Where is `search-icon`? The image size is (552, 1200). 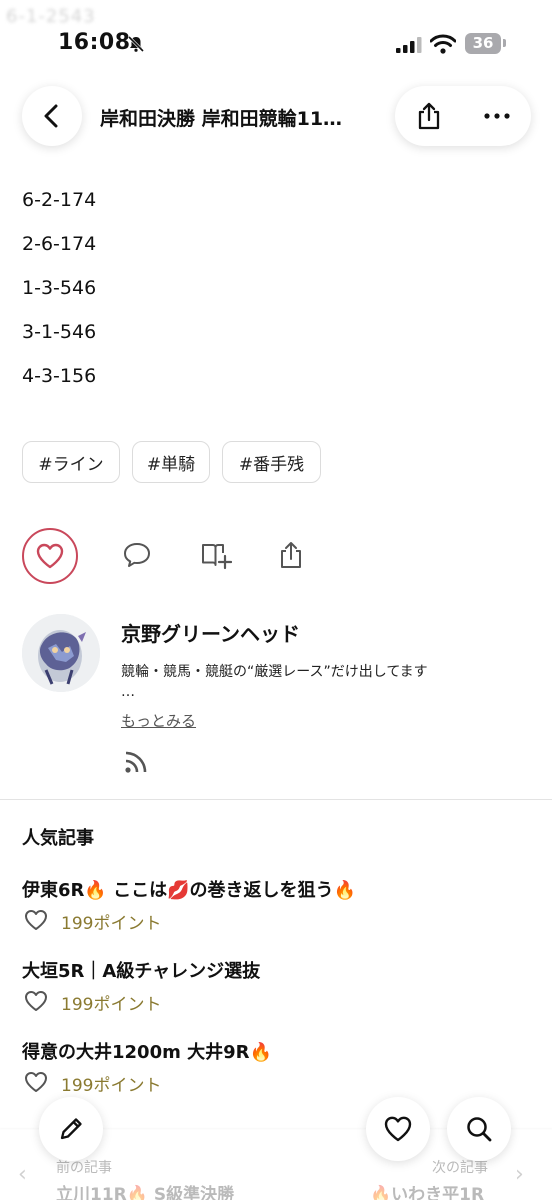
search-icon is located at coordinates (479, 1129).